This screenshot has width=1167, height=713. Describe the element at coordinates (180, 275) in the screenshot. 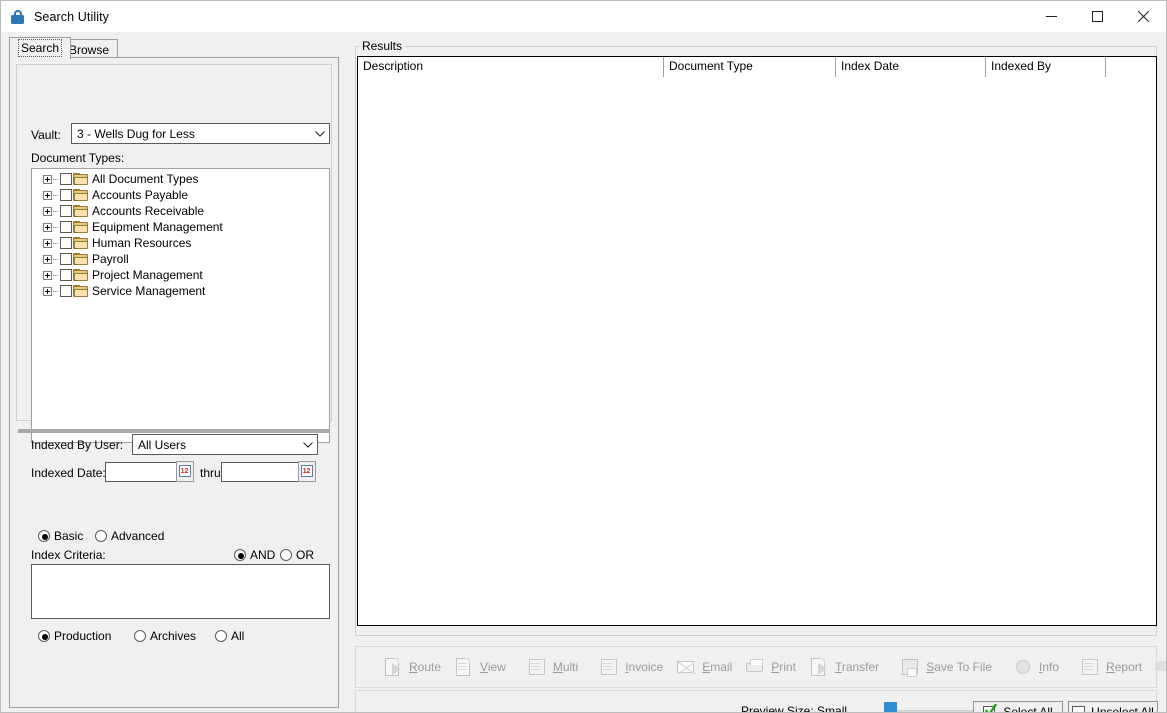

I see `tree-node: Project Management` at that location.